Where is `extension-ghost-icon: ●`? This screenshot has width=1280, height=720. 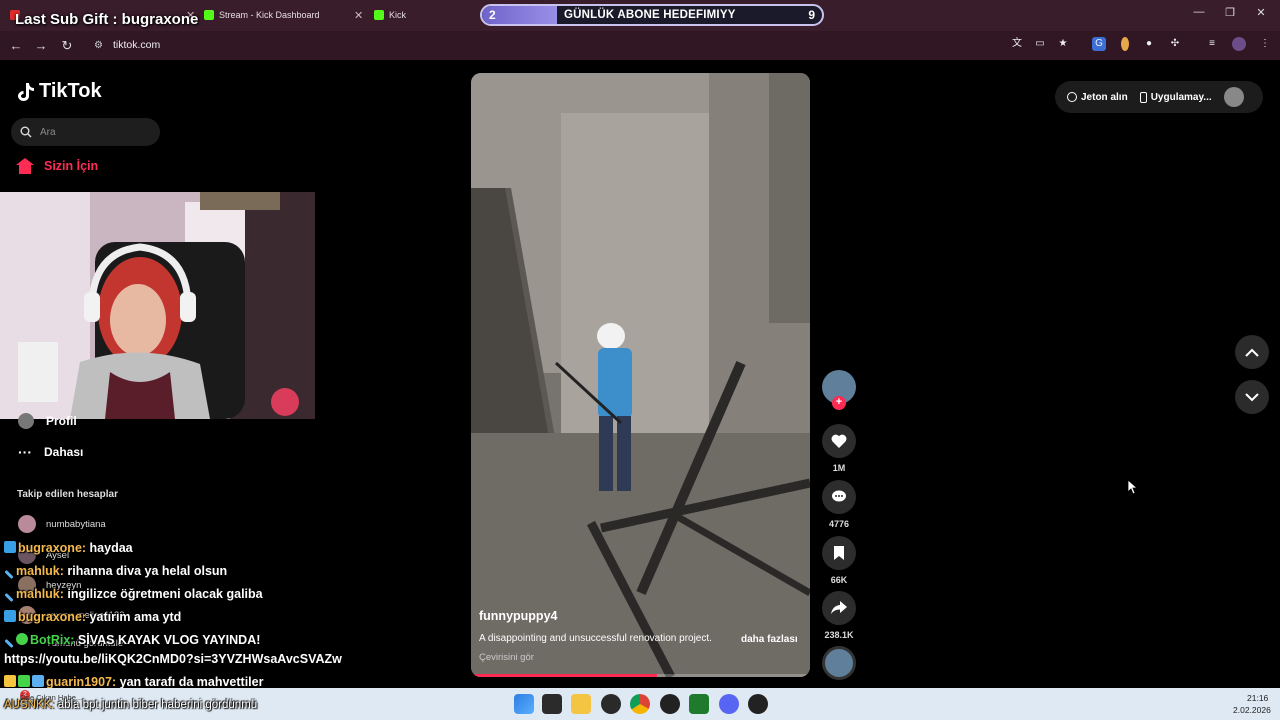 extension-ghost-icon: ● is located at coordinates (1149, 44).